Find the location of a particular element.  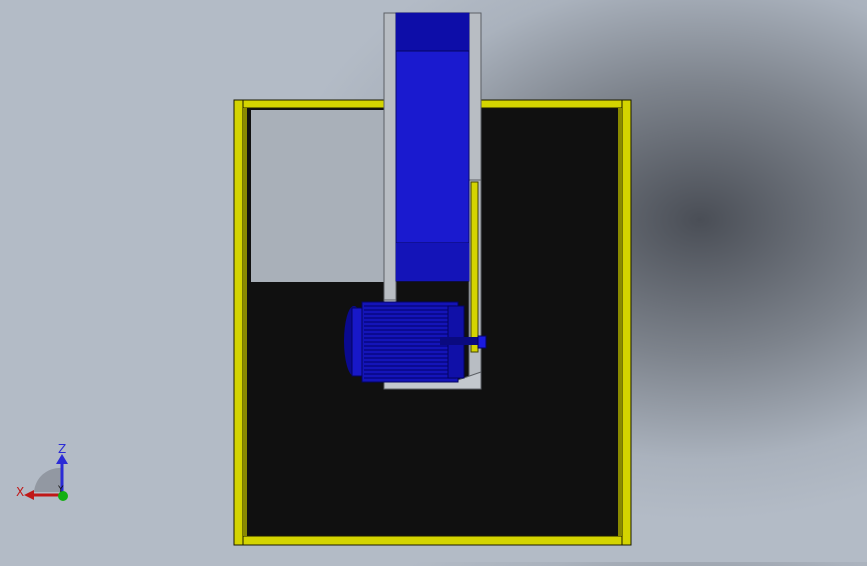

y-axis-label: Y is located at coordinates (61, 490).